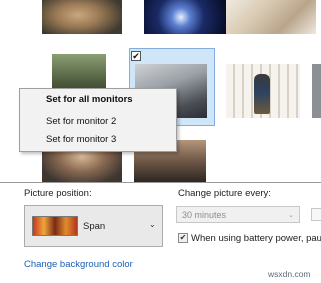  I want to click on change-interval-select: 30 minutes ⌄, so click(238, 214).